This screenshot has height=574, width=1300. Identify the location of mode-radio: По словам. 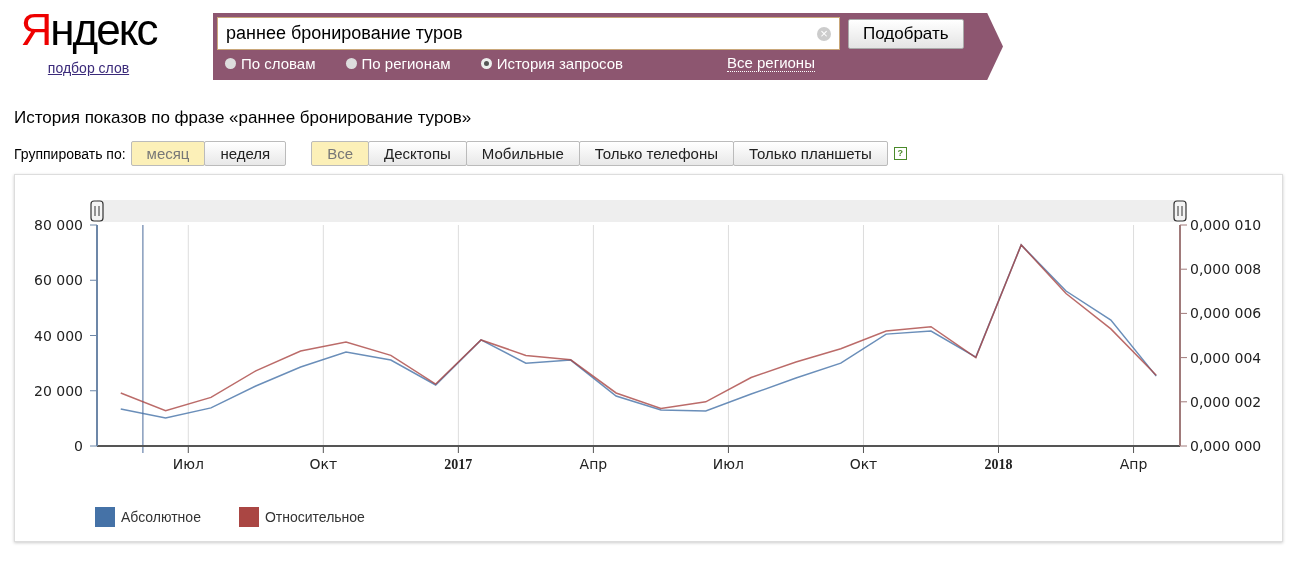
(270, 63).